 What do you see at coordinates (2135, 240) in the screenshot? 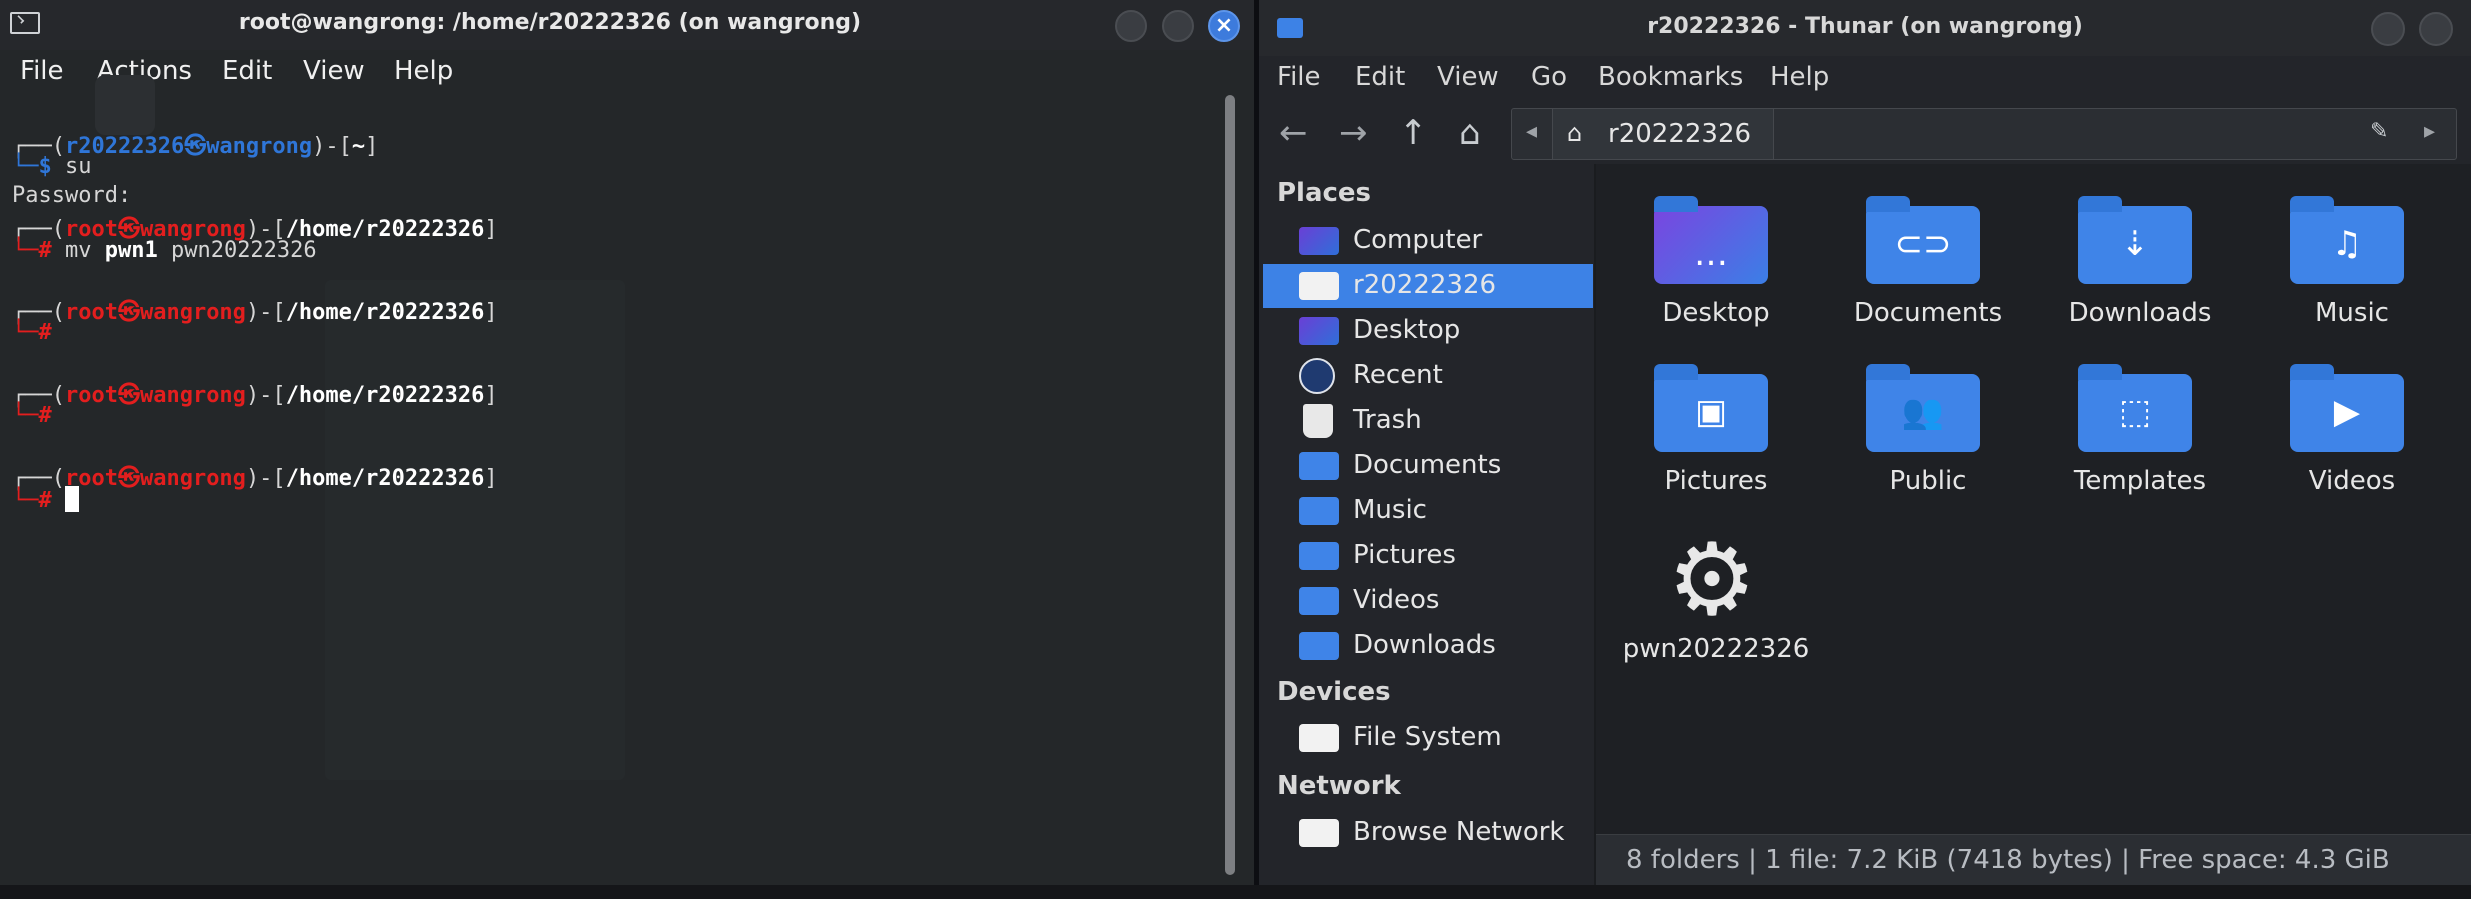
I see `downloads-folder-icon: ⇣` at bounding box center [2135, 240].